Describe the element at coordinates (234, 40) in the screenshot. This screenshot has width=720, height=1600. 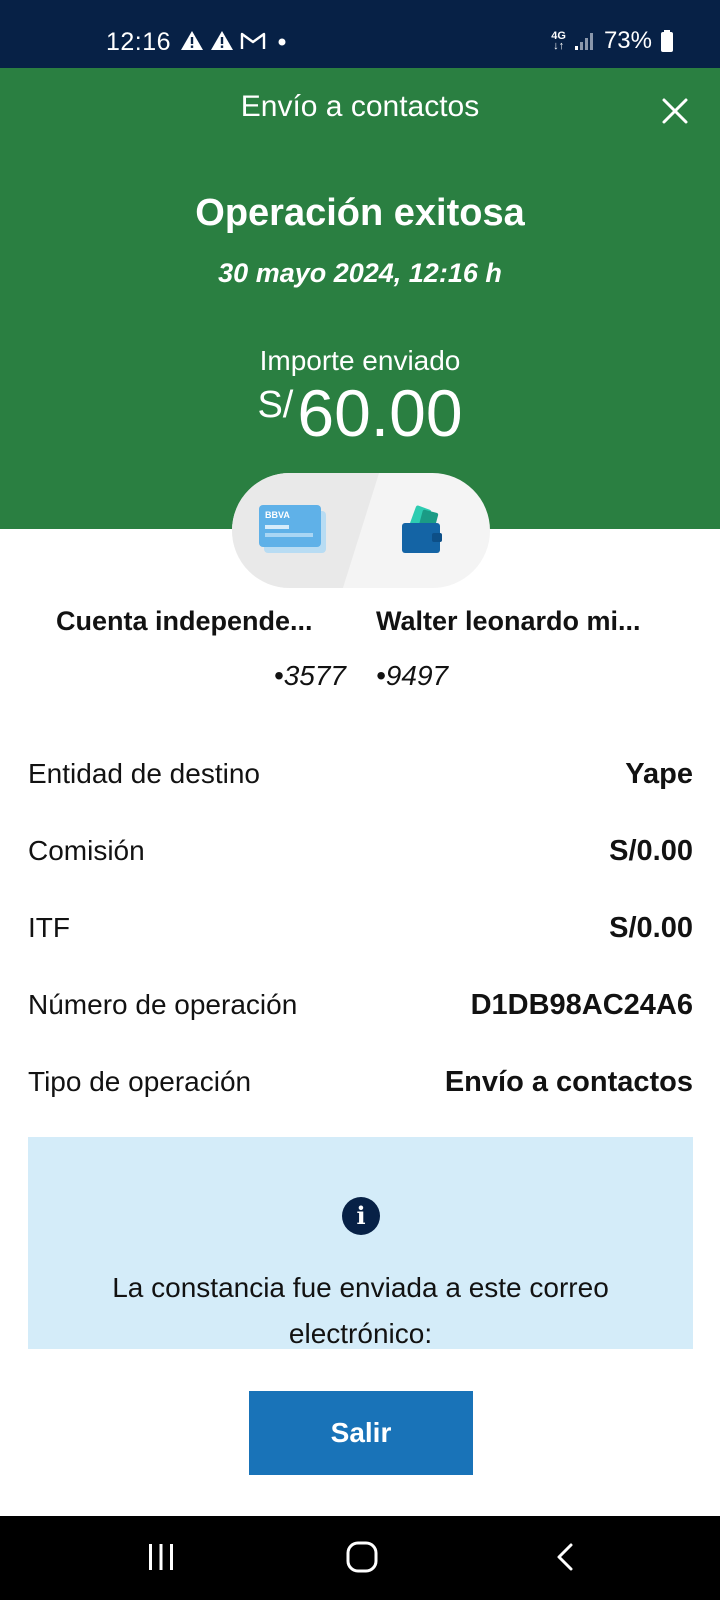
I see `notification-icons` at that location.